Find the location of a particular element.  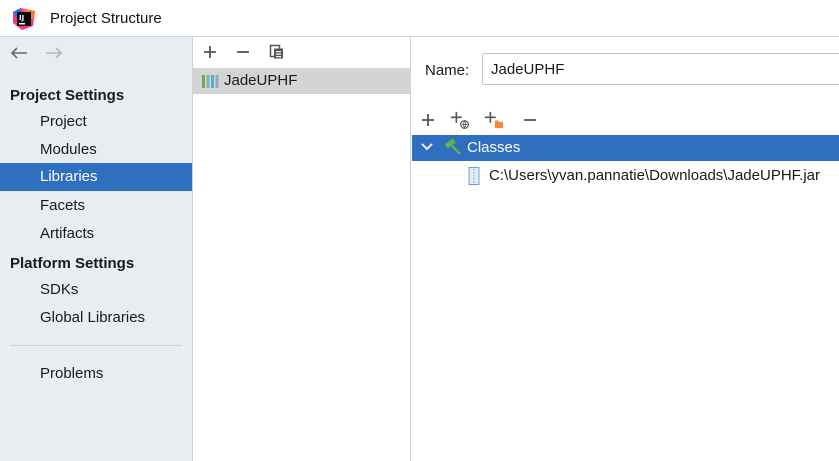

section-header-project-settings: Project Settings is located at coordinates (67, 95).